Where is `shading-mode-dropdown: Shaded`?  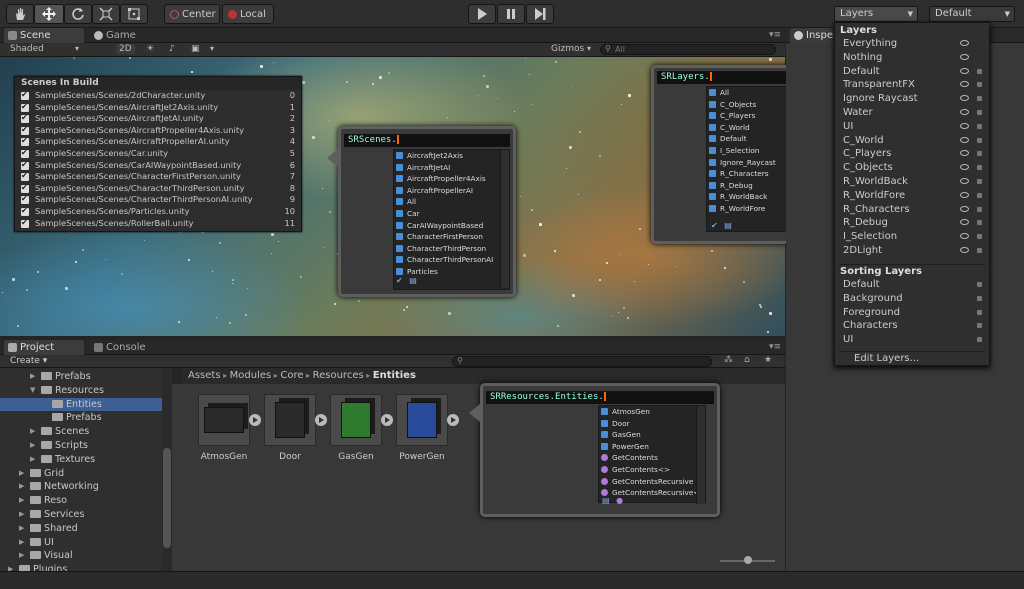
shading-mode-dropdown: Shaded is located at coordinates (27, 49).